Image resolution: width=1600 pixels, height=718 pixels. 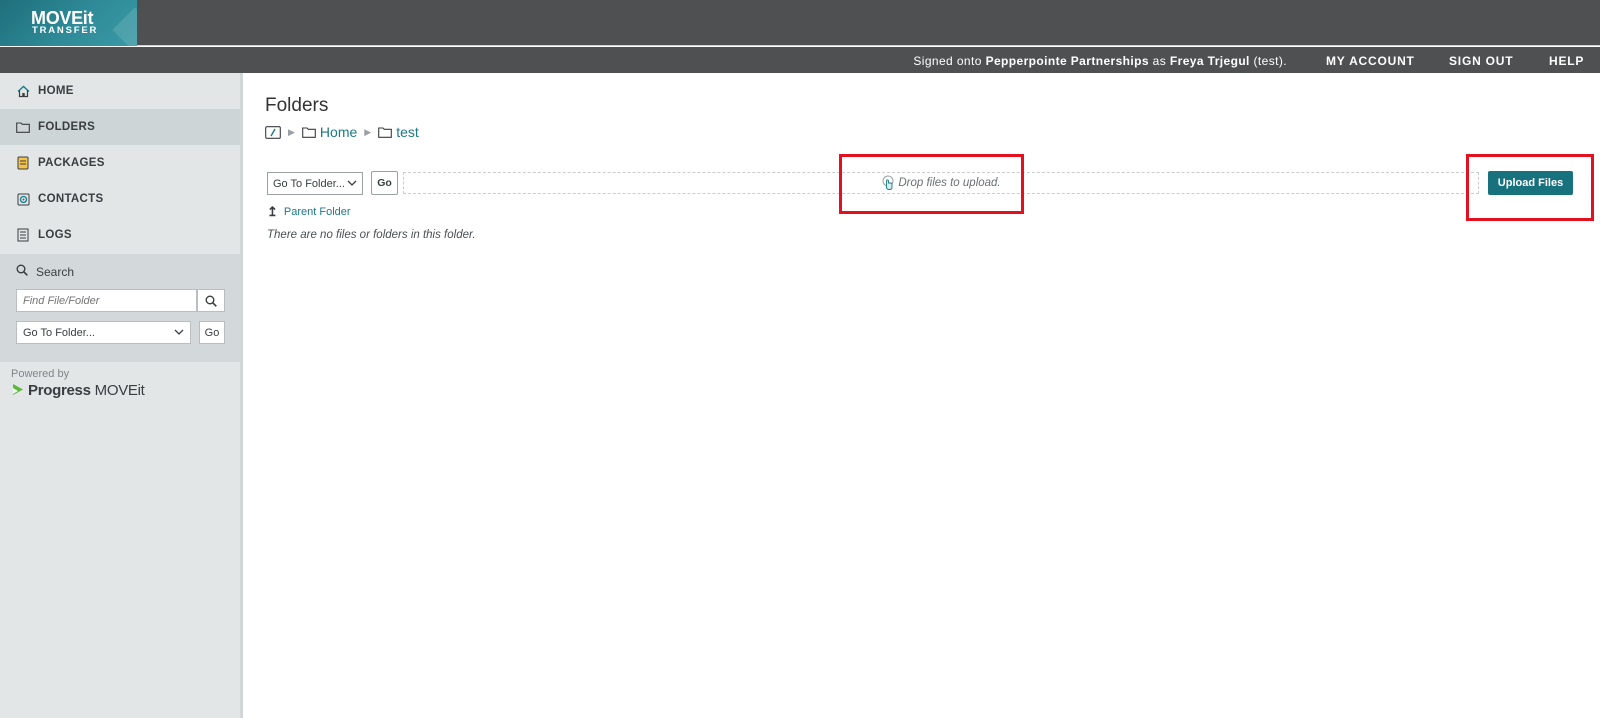 I want to click on moveit-brand-text: MOVEit, so click(x=119, y=390).